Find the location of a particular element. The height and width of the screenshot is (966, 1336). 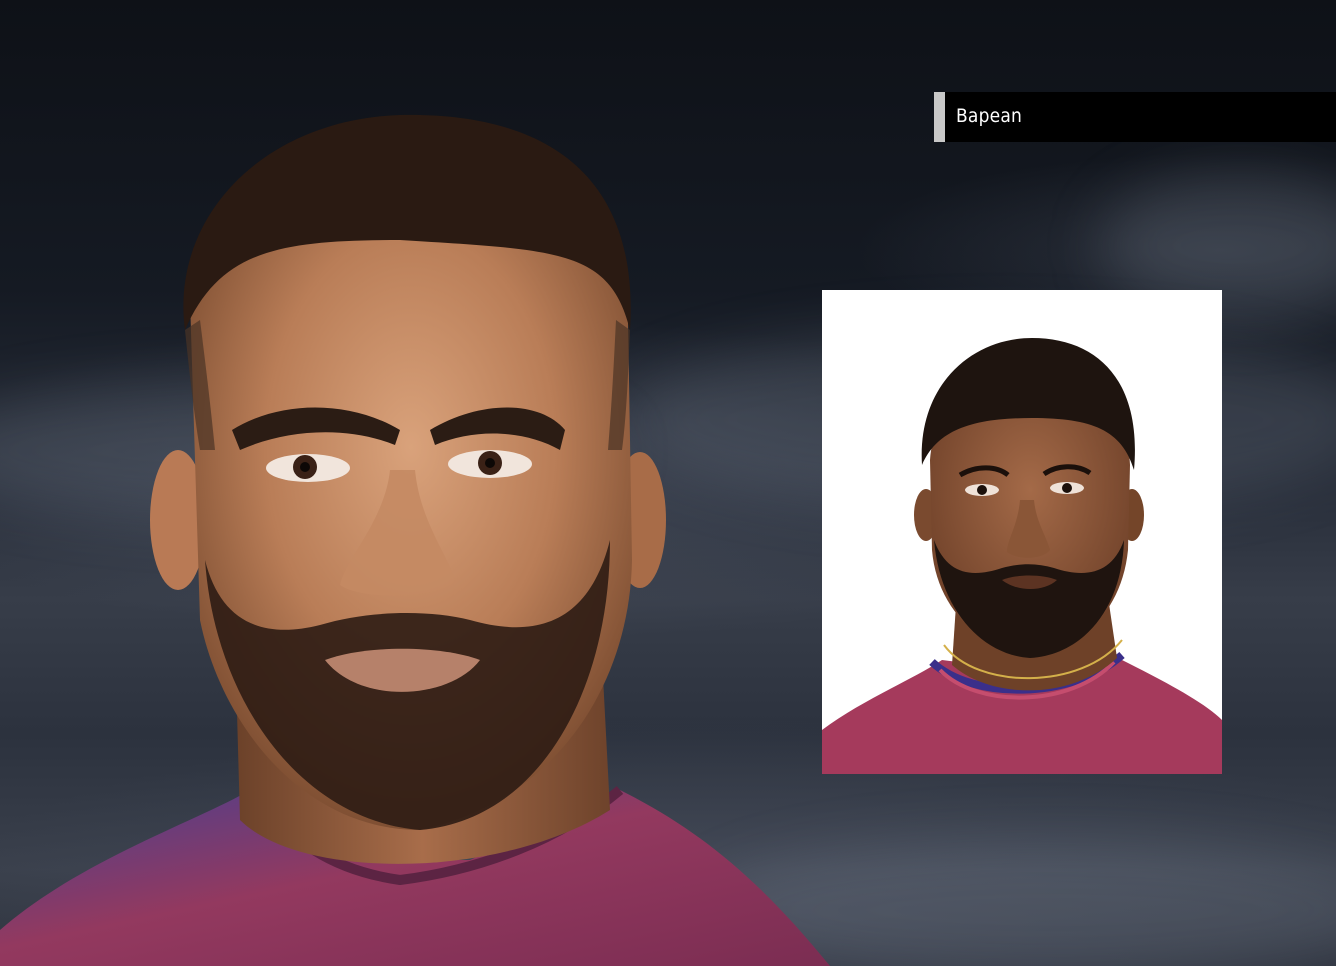

banner-accent-bar is located at coordinates (939, 117).